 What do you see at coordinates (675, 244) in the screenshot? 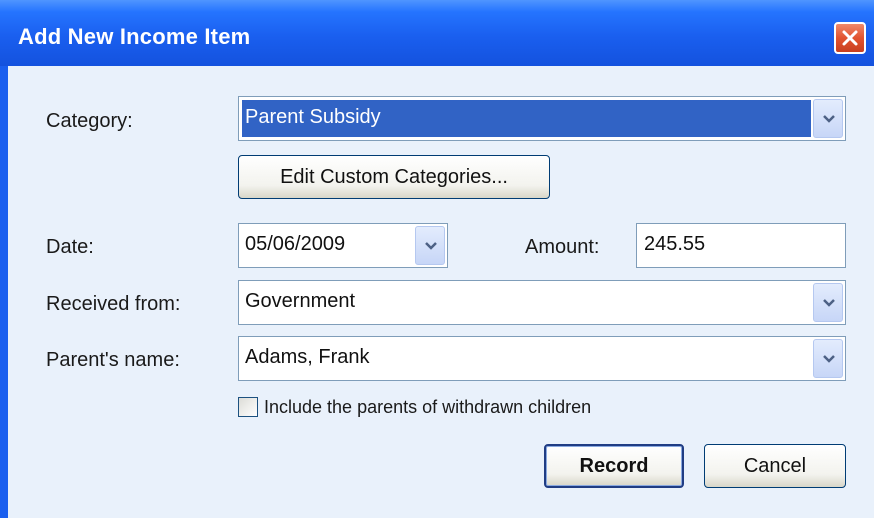
I see `amount-value: 245.55` at bounding box center [675, 244].